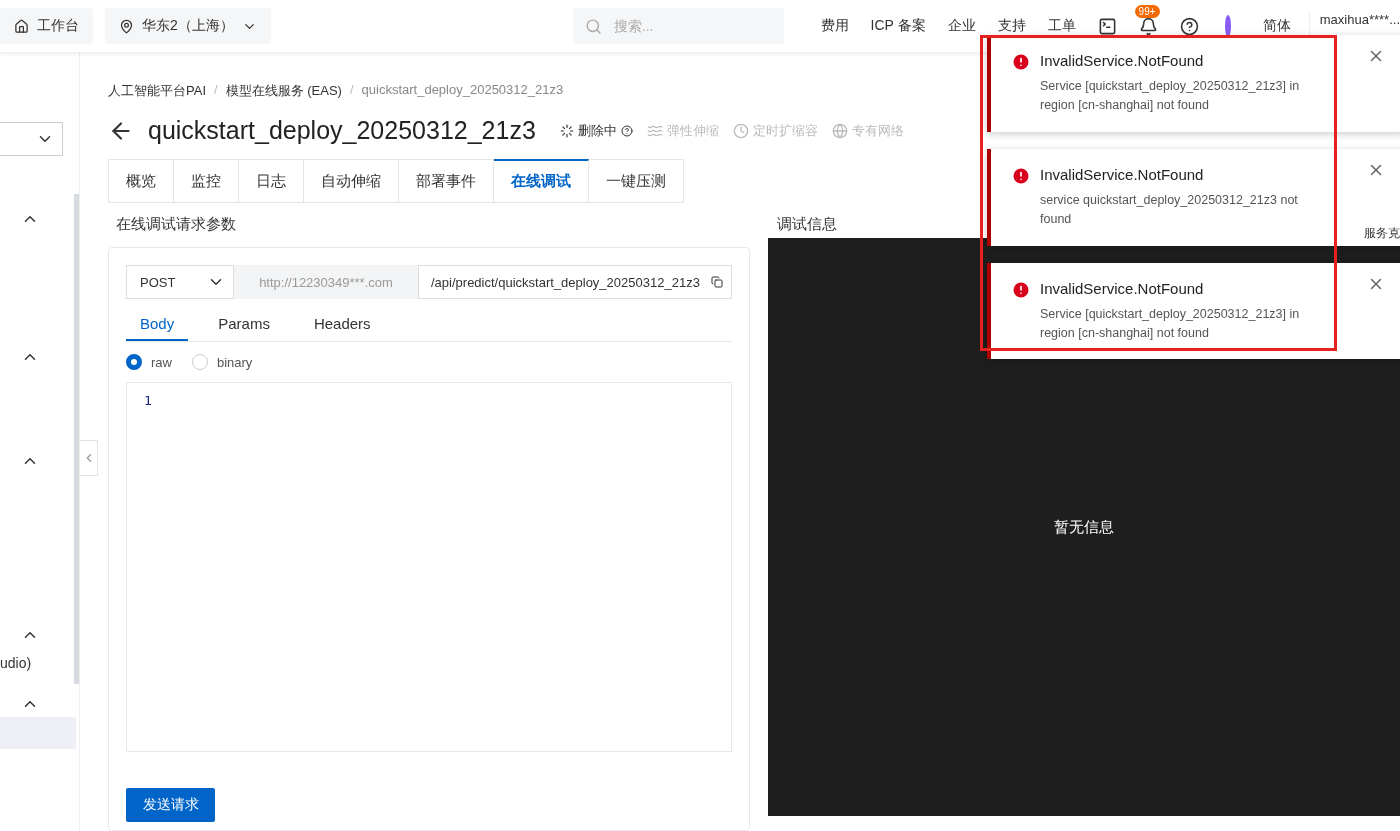 The width and height of the screenshot is (1400, 831). I want to click on clone-label: 服务克, so click(1382, 233).